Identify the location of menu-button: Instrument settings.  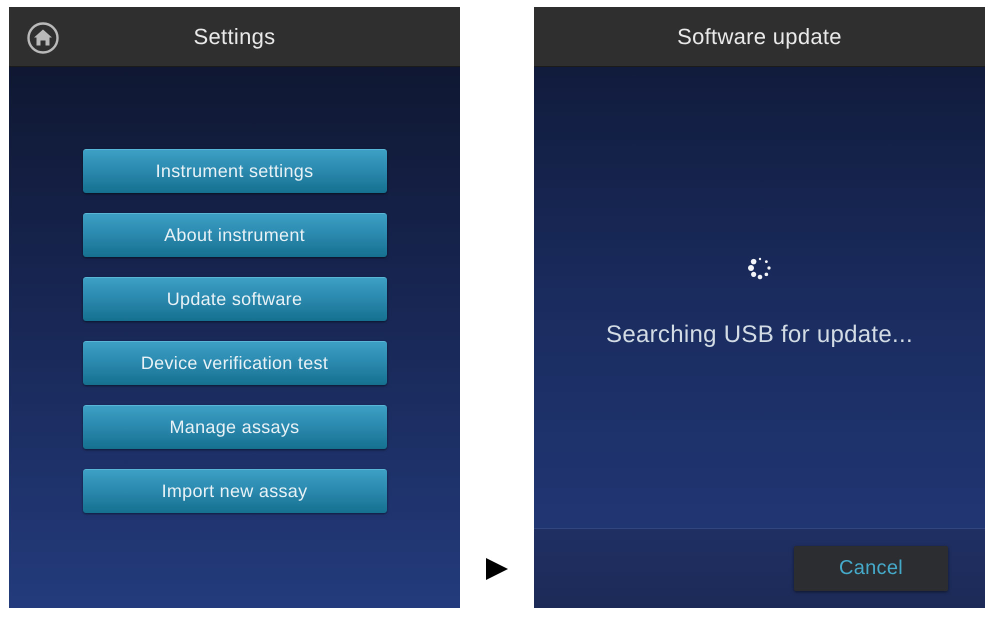
(234, 171).